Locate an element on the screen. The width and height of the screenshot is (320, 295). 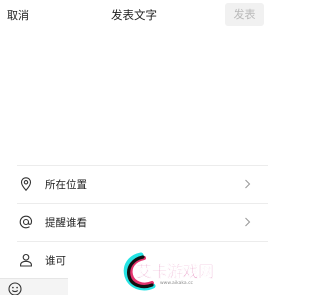
watermark-brand: 艾卡游戏网 is located at coordinates (175, 271).